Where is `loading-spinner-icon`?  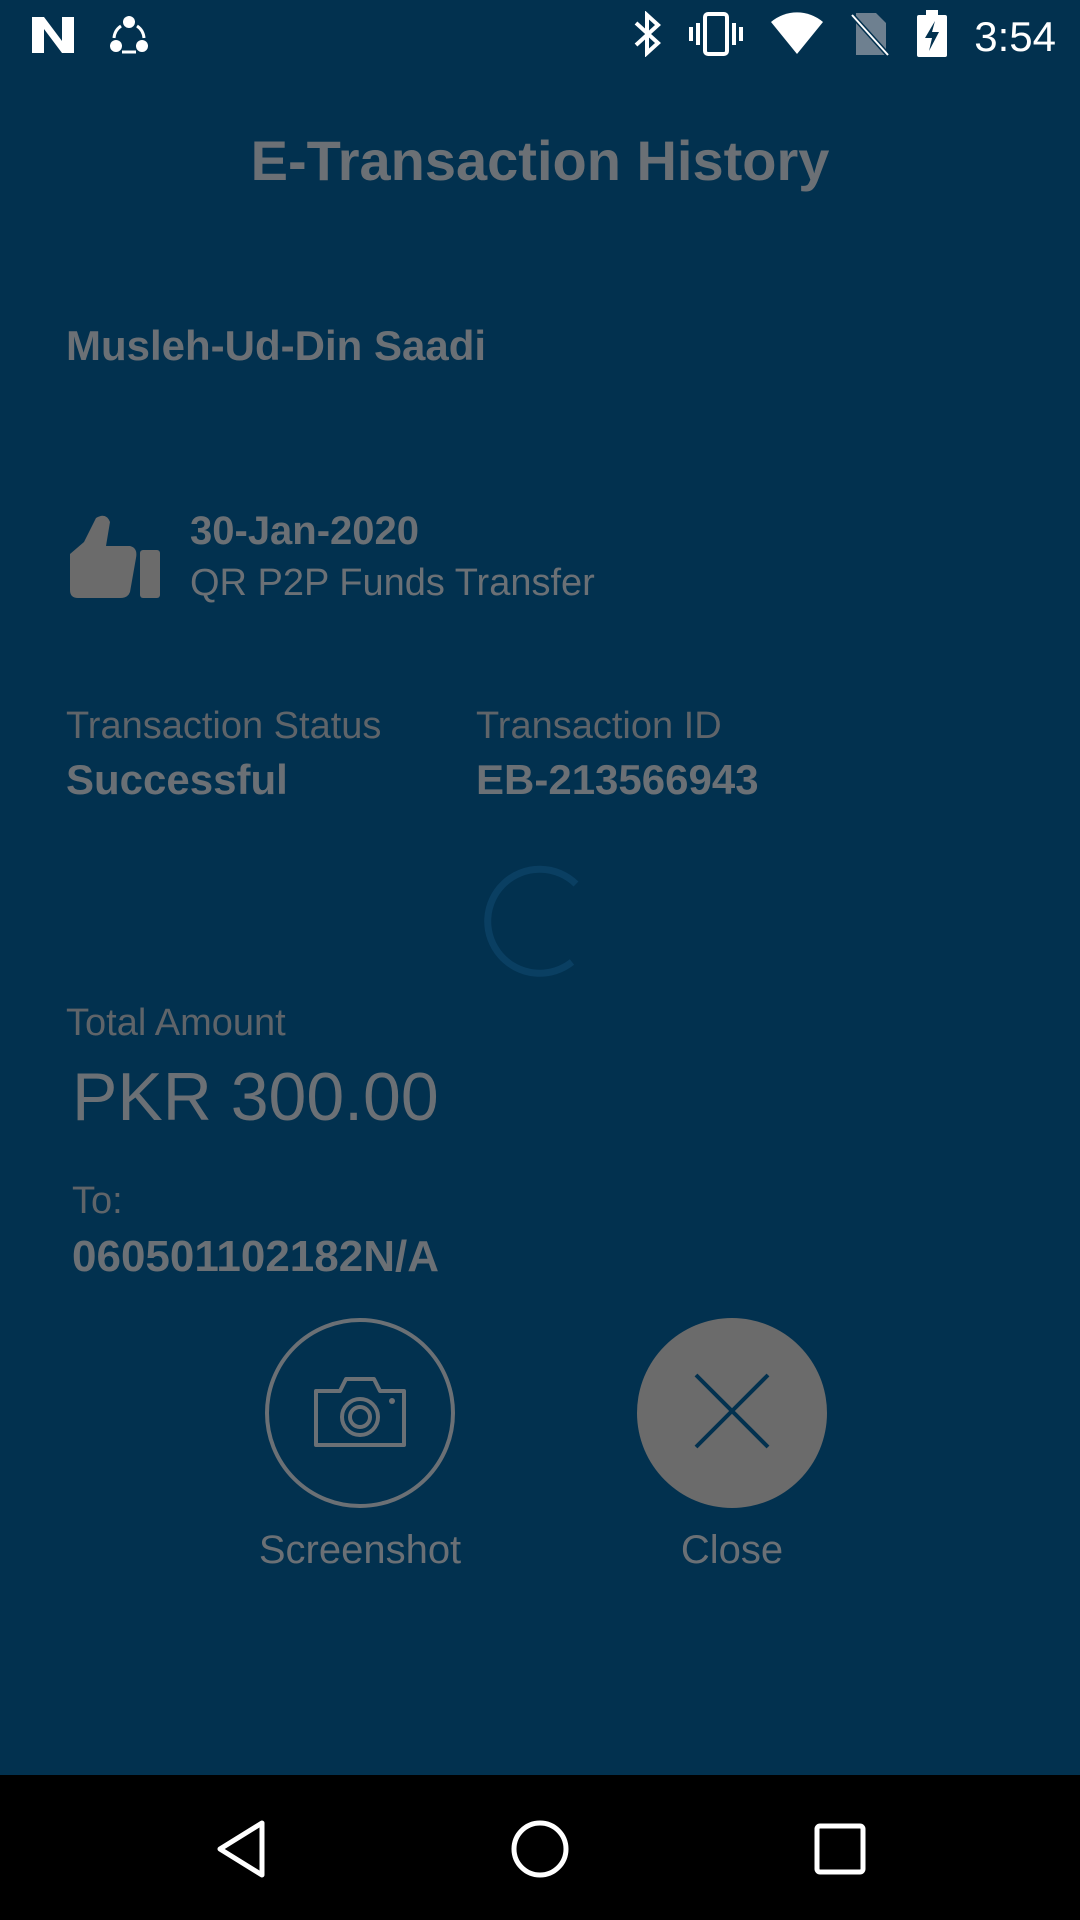 loading-spinner-icon is located at coordinates (531, 922).